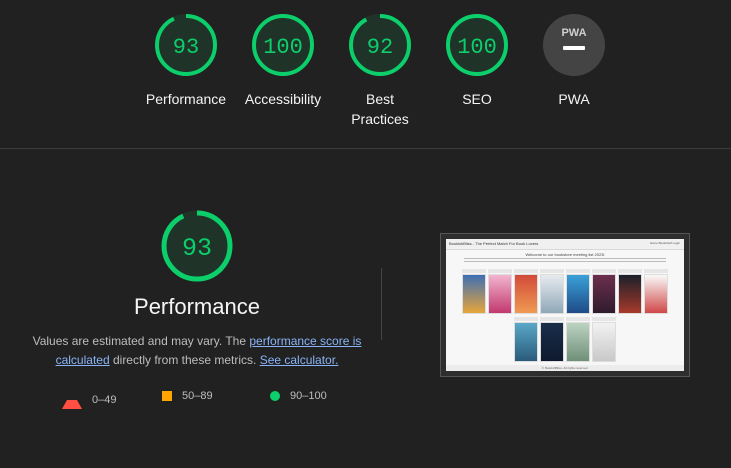 The height and width of the screenshot is (468, 731). What do you see at coordinates (664, 243) in the screenshot?
I see `screenshot-nav: Home Bookshelf Login` at bounding box center [664, 243].